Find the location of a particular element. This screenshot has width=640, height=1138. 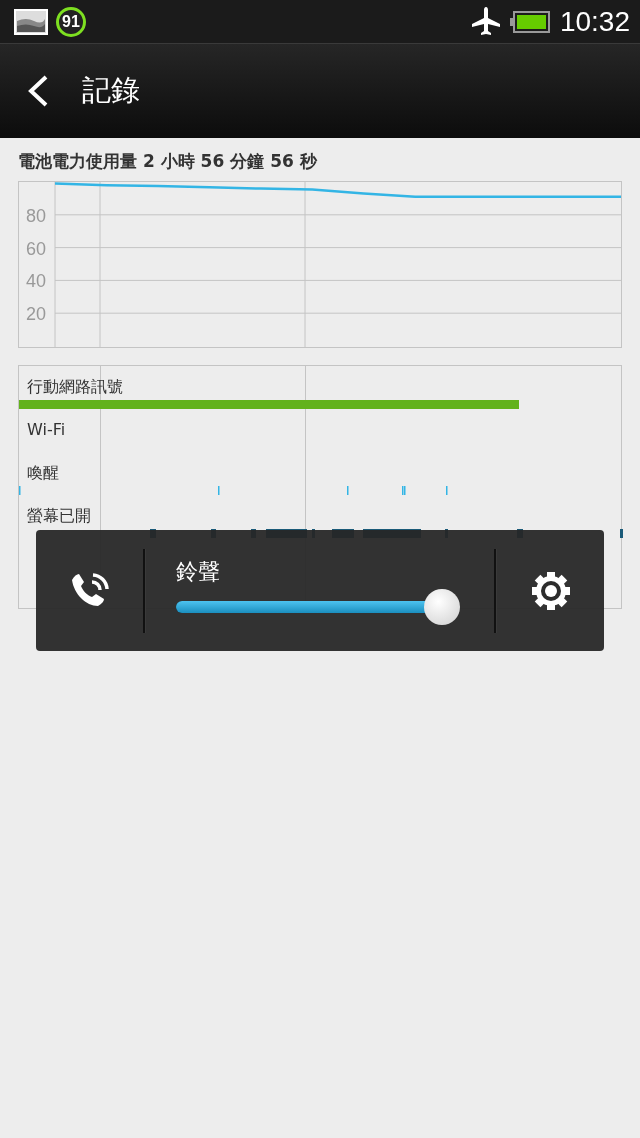

volume-slider is located at coordinates (317, 606).